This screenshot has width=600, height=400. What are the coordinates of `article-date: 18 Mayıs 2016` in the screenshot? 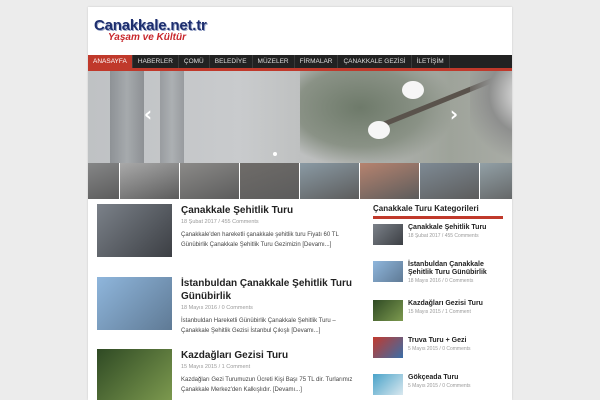 It's located at (199, 308).